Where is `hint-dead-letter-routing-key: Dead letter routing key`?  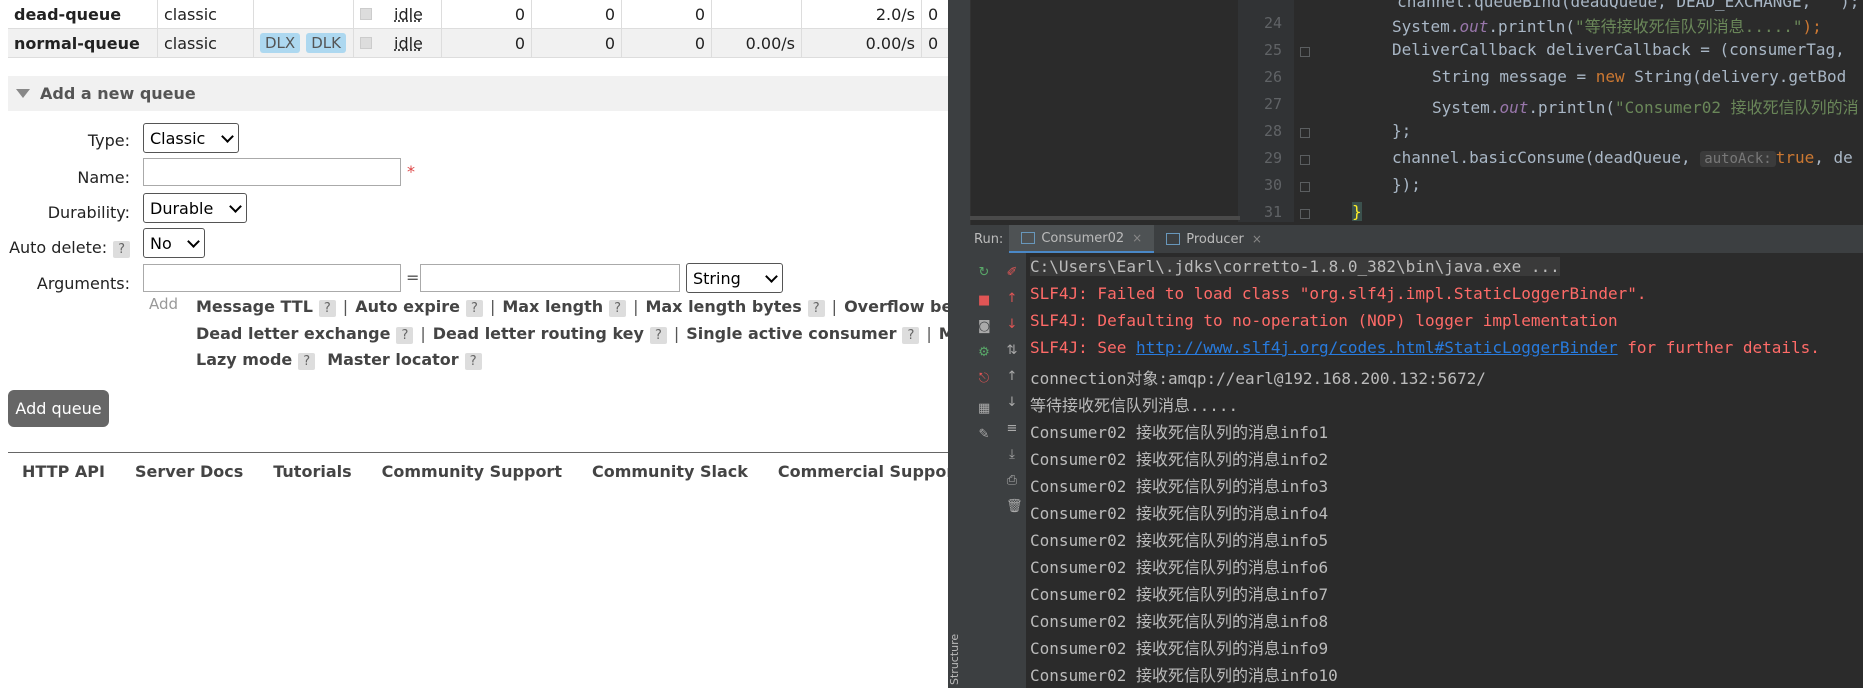 hint-dead-letter-routing-key: Dead letter routing key is located at coordinates (538, 333).